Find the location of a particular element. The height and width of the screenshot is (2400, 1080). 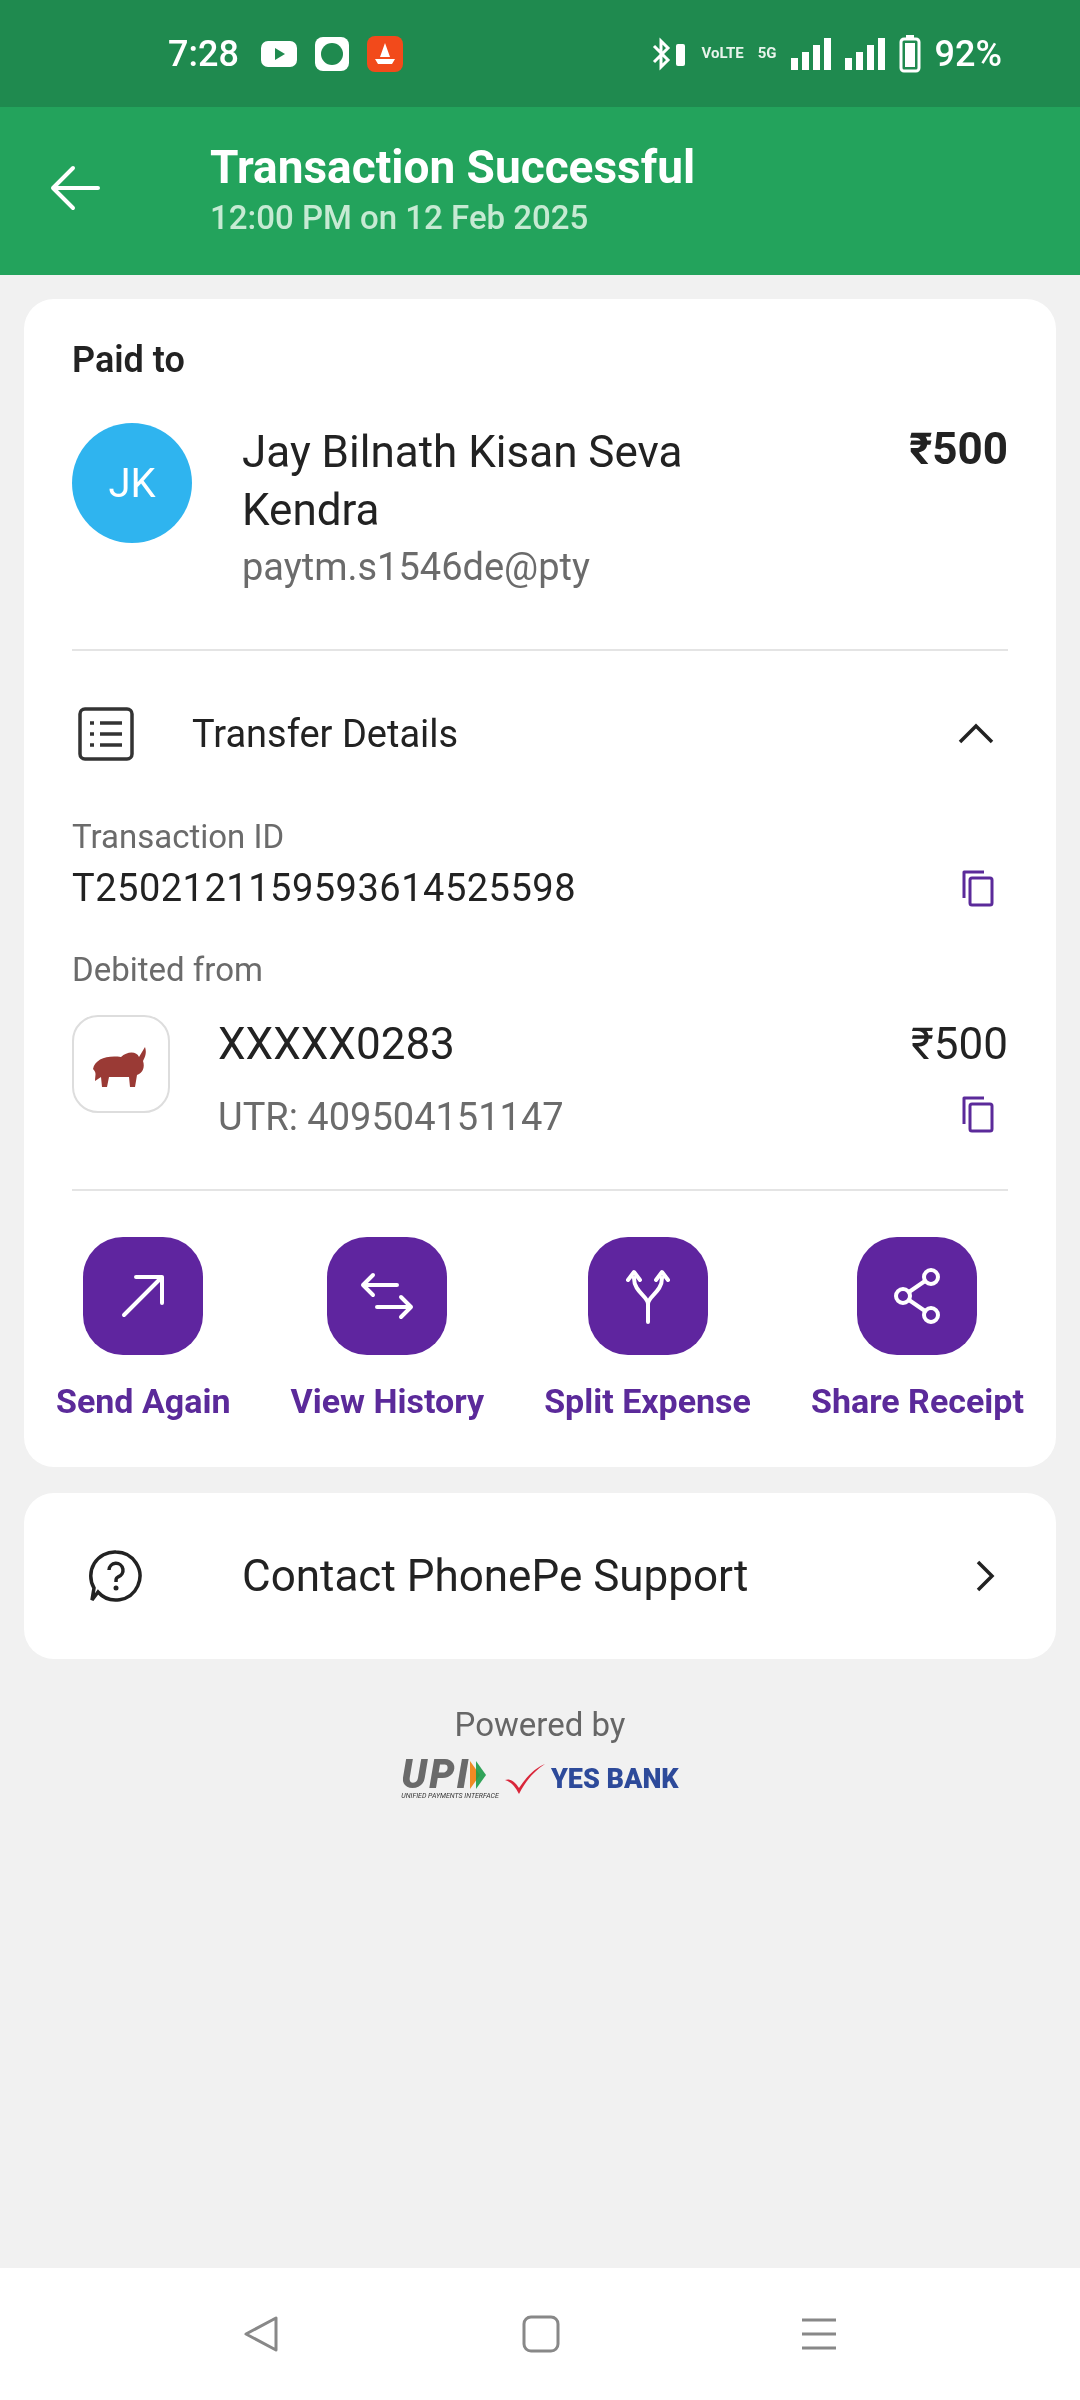

home-nav-icon is located at coordinates (541, 2334).